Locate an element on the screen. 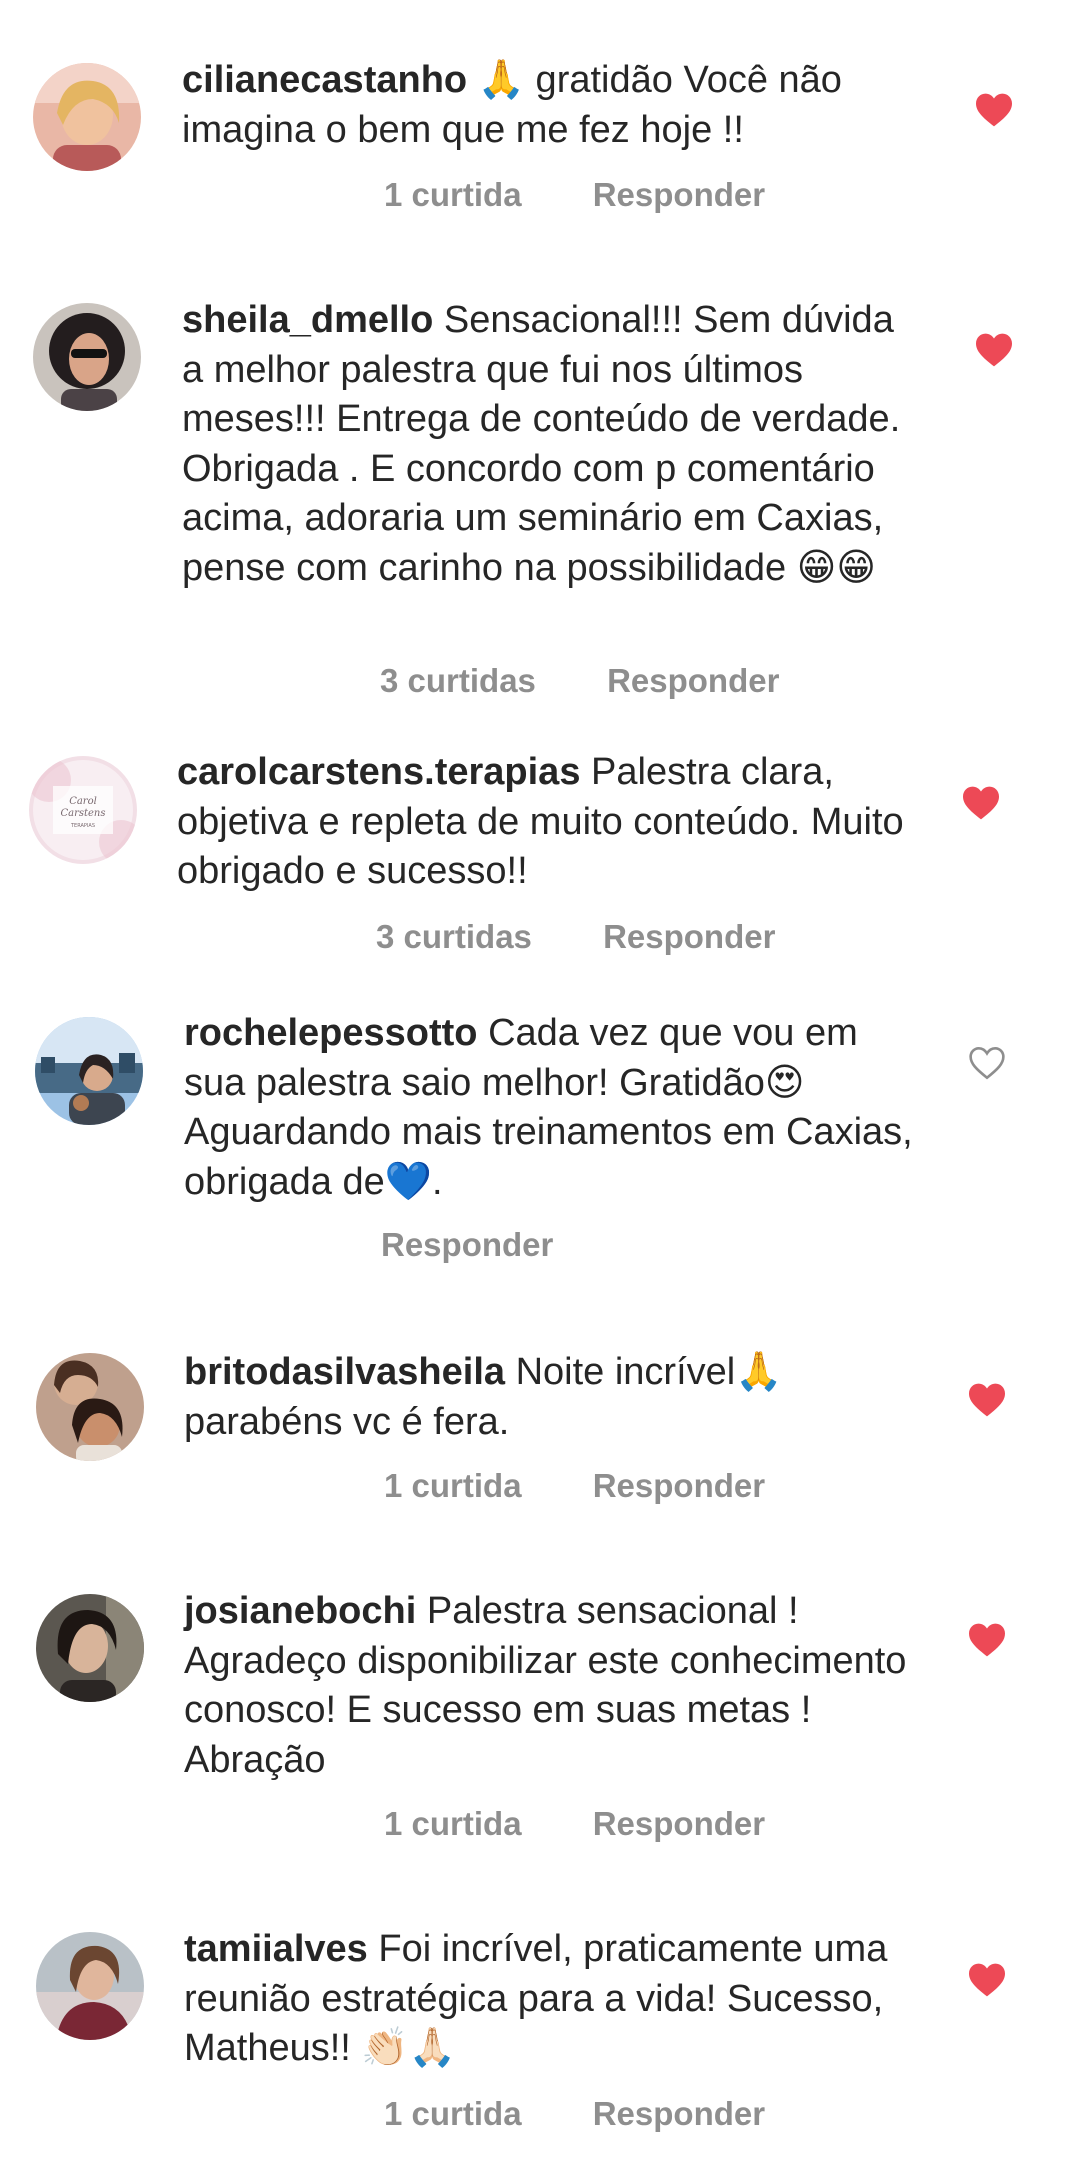 The image size is (1080, 2168). avatar-logo-line: Carol is located at coordinates (83, 801).